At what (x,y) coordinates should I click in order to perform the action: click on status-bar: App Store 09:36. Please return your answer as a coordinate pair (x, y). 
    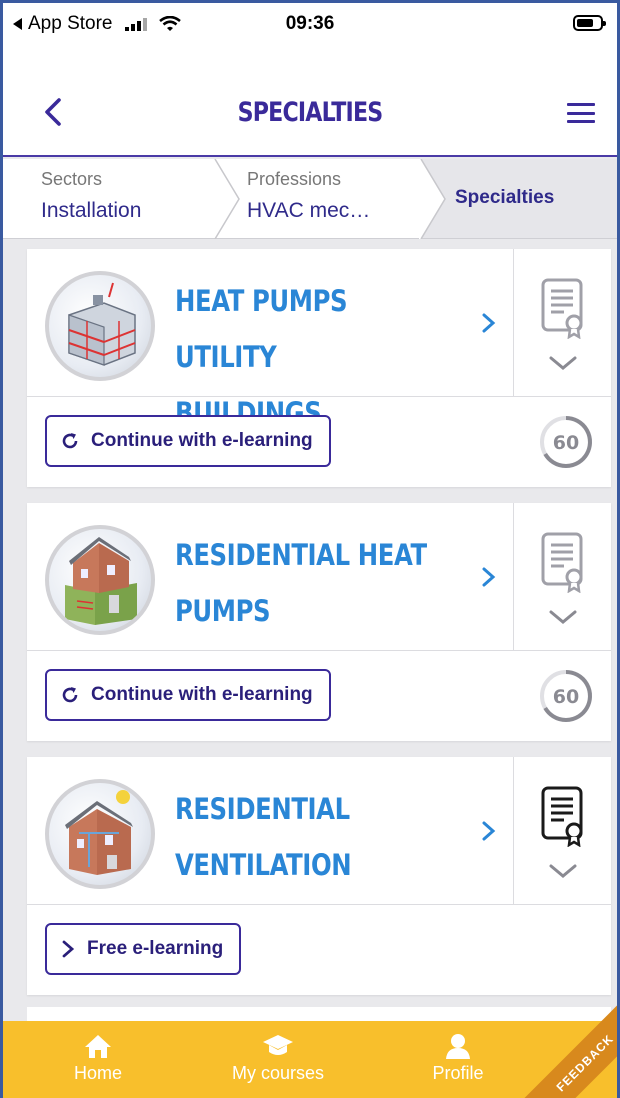
    Looking at the image, I should click on (310, 25).